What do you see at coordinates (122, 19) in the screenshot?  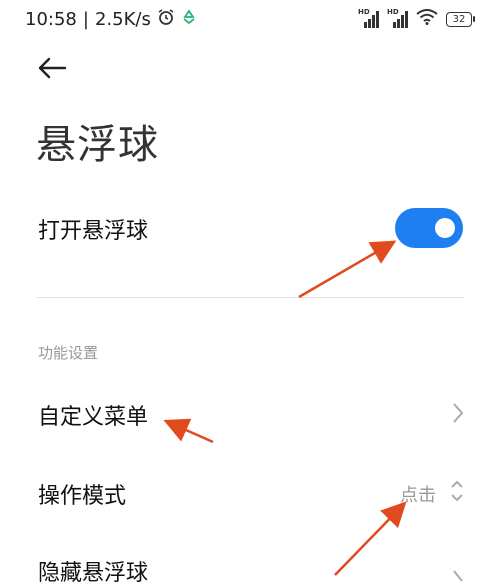 I see `network-speed: 2.5K/s` at bounding box center [122, 19].